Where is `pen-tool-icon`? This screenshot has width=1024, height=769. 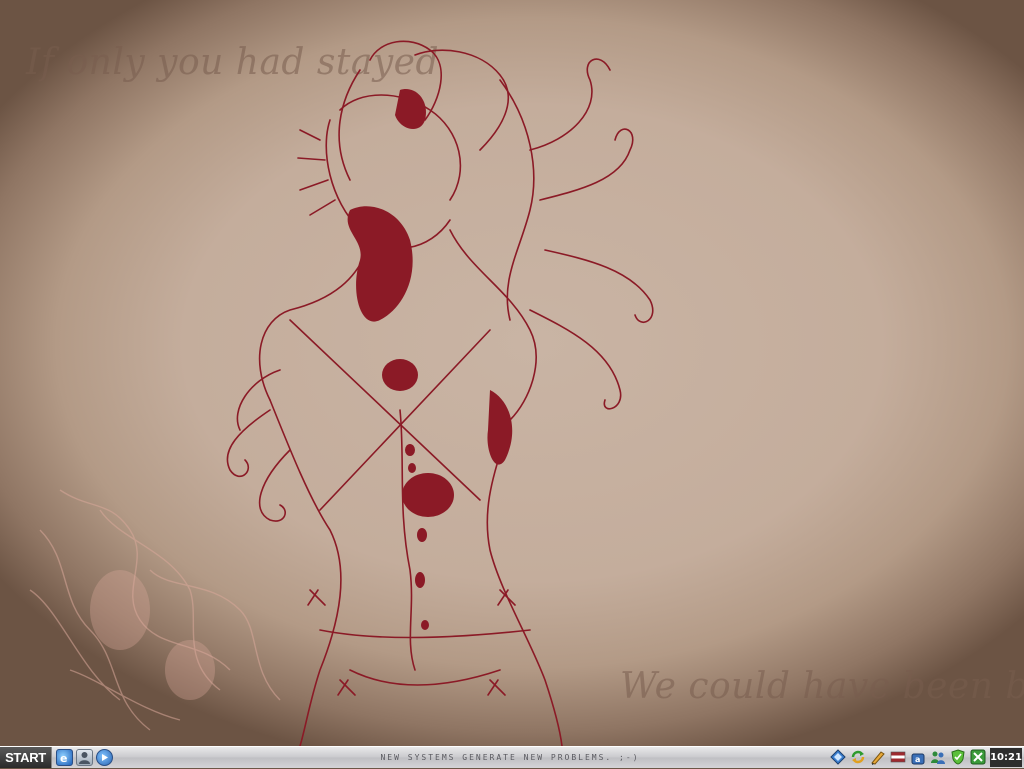 pen-tool-icon is located at coordinates (878, 757).